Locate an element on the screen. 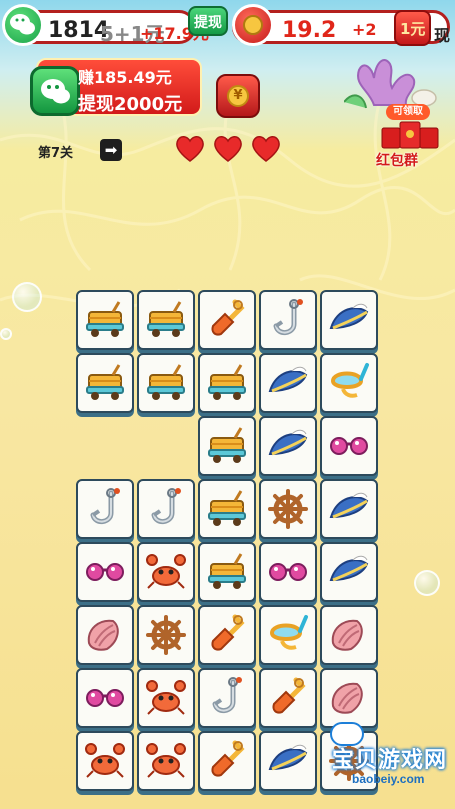 The image size is (455, 809). wechat-icon is located at coordinates (23, 25).